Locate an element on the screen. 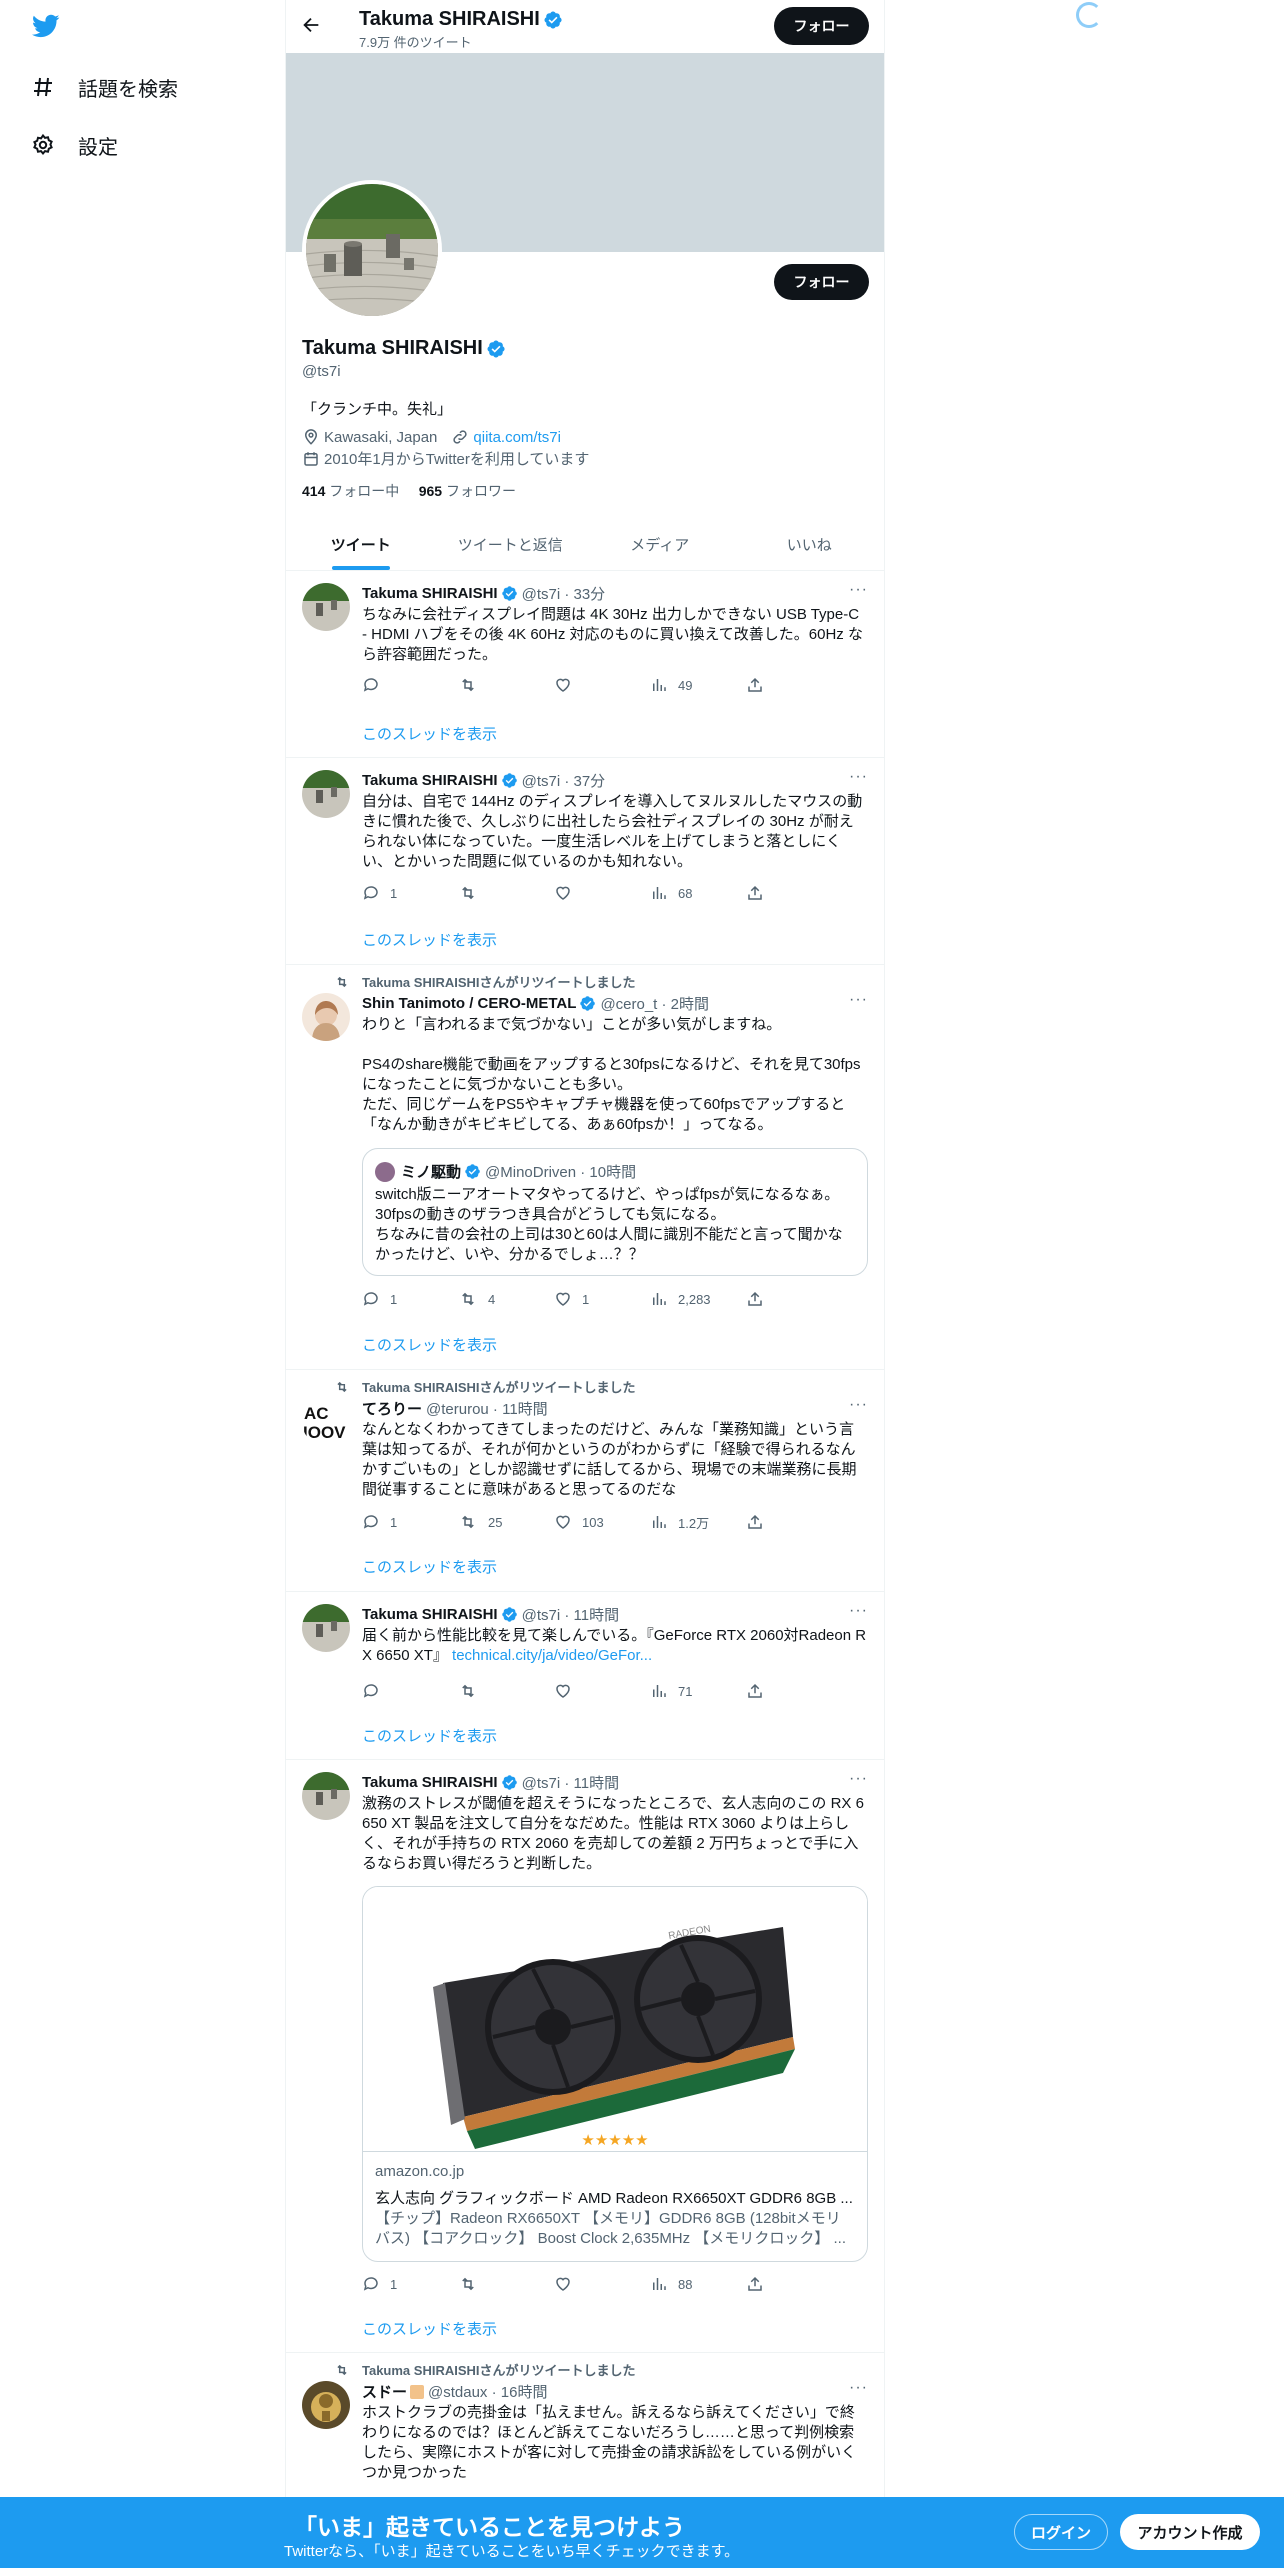 This screenshot has width=1284, height=2568. twitter-logo-icon is located at coordinates (48, 28).